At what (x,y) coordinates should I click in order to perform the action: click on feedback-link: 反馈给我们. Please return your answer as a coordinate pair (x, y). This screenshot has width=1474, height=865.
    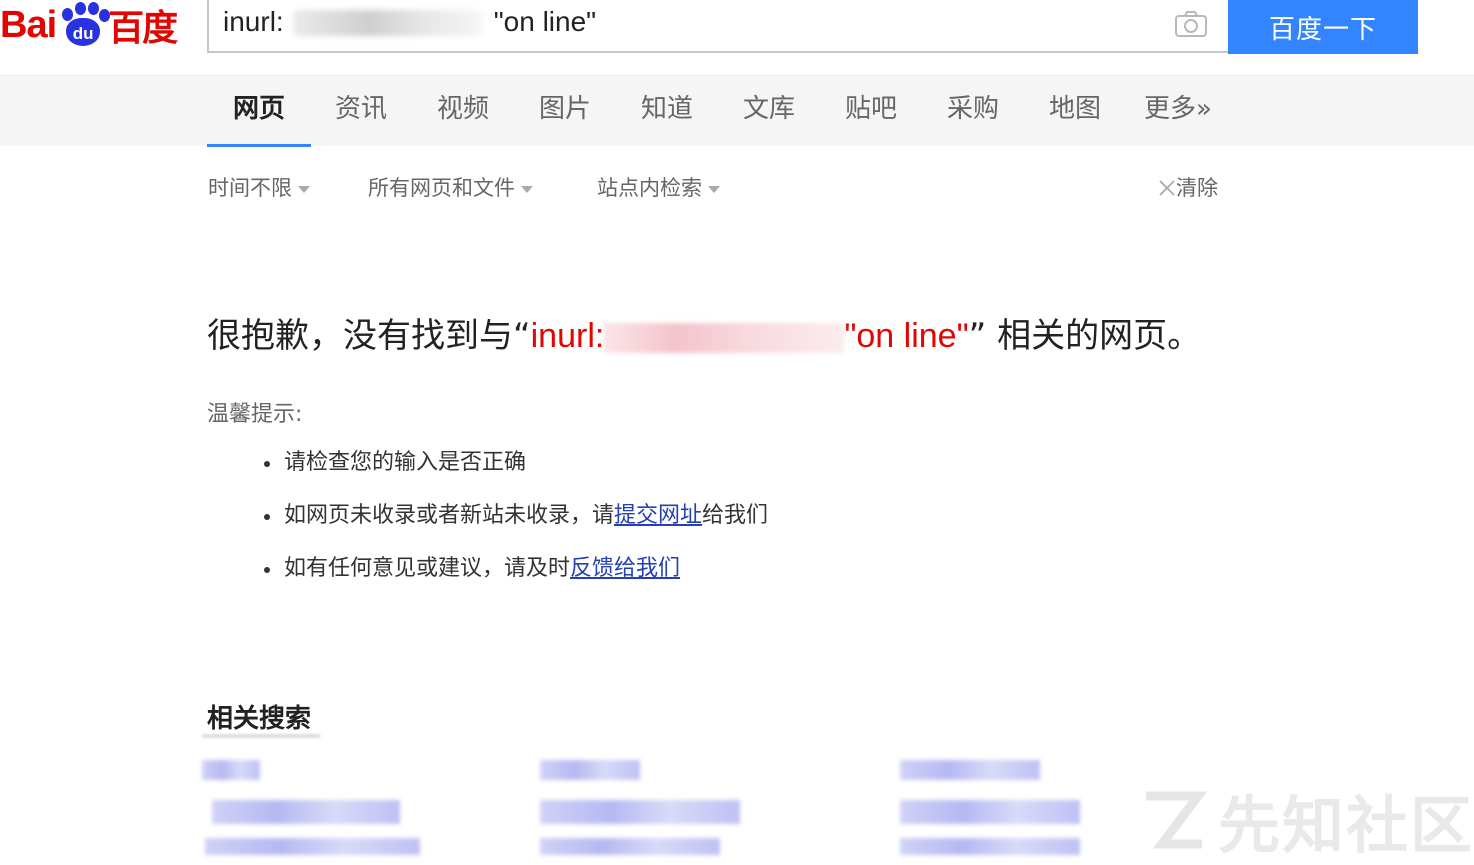
    Looking at the image, I should click on (625, 568).